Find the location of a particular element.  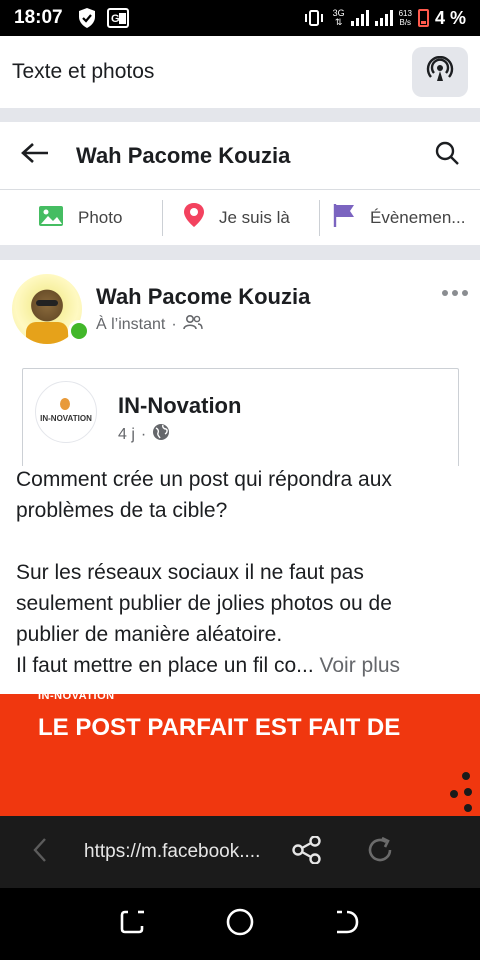

photo-label: Photo is located at coordinates (100, 217).